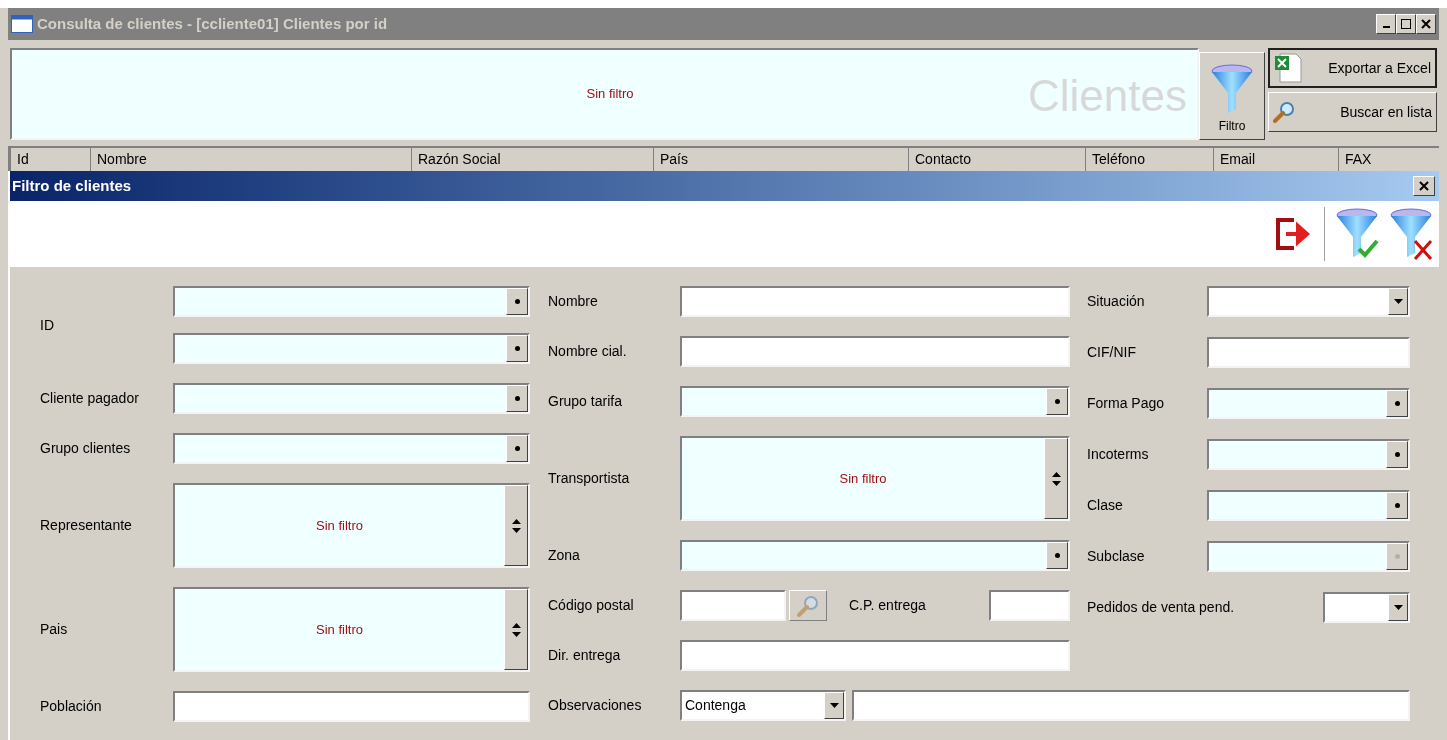 The width and height of the screenshot is (1447, 740). What do you see at coordinates (589, 478) in the screenshot?
I see `field-label: Transportista` at bounding box center [589, 478].